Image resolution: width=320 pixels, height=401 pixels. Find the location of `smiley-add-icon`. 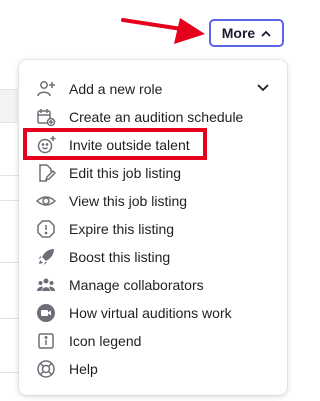

smiley-add-icon is located at coordinates (46, 145).